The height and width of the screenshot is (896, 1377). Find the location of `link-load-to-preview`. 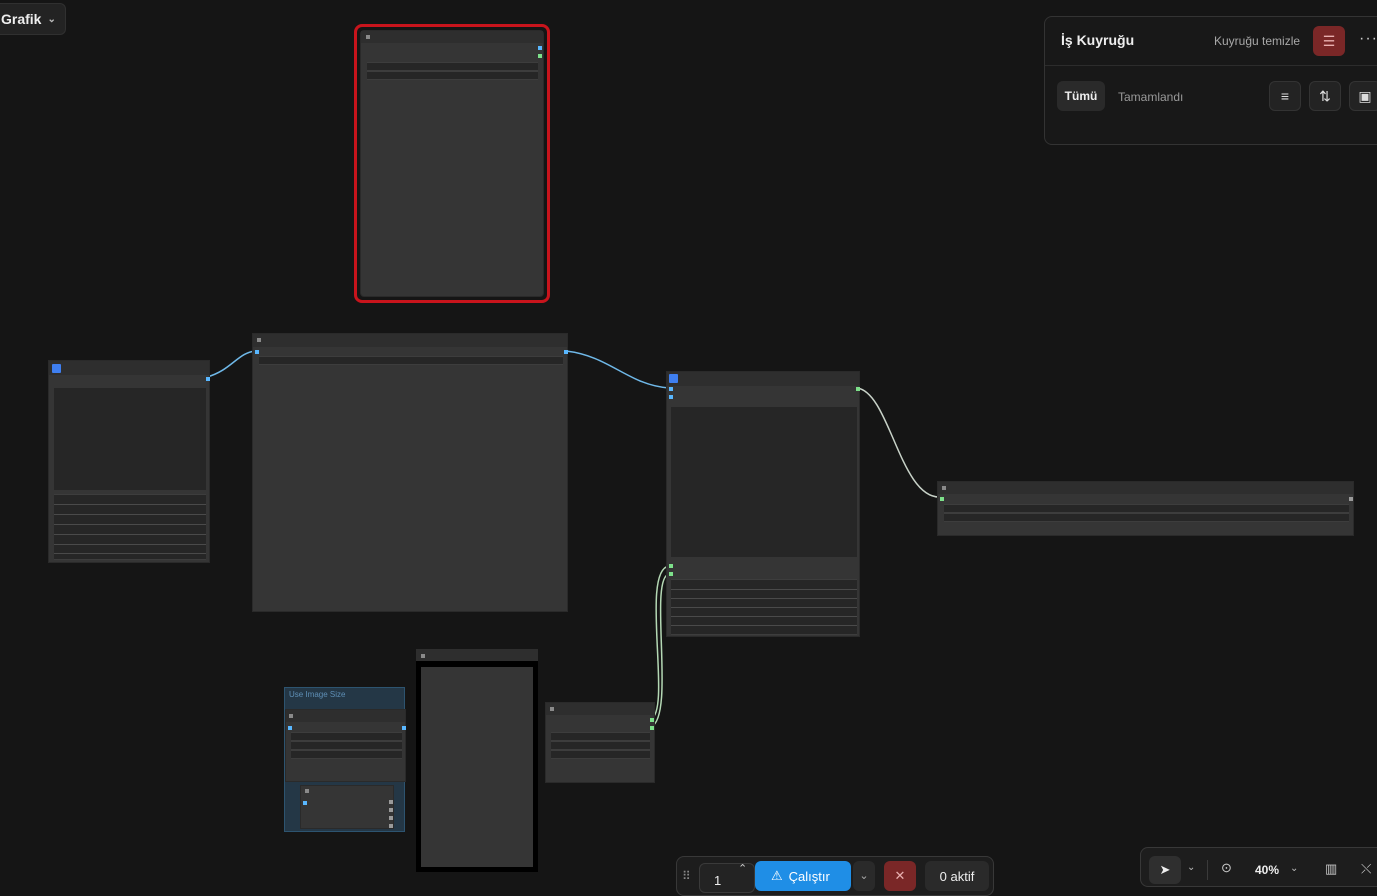

link-load-to-preview is located at coordinates (231, 364).